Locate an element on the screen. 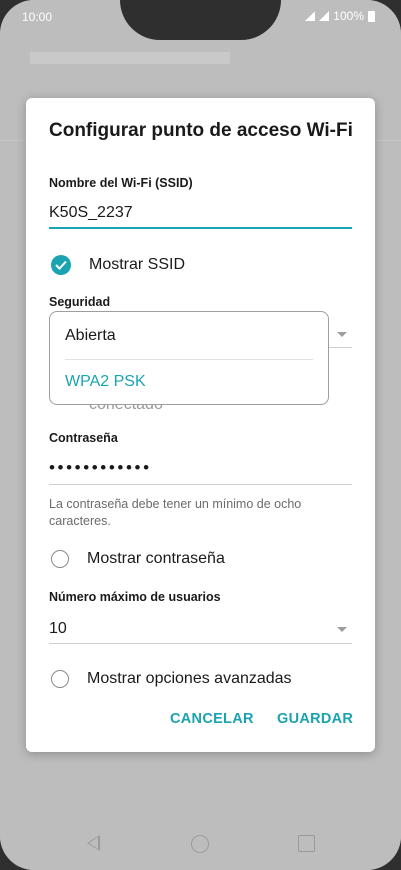 This screenshot has width=401, height=870. menu-divider is located at coordinates (189, 359).